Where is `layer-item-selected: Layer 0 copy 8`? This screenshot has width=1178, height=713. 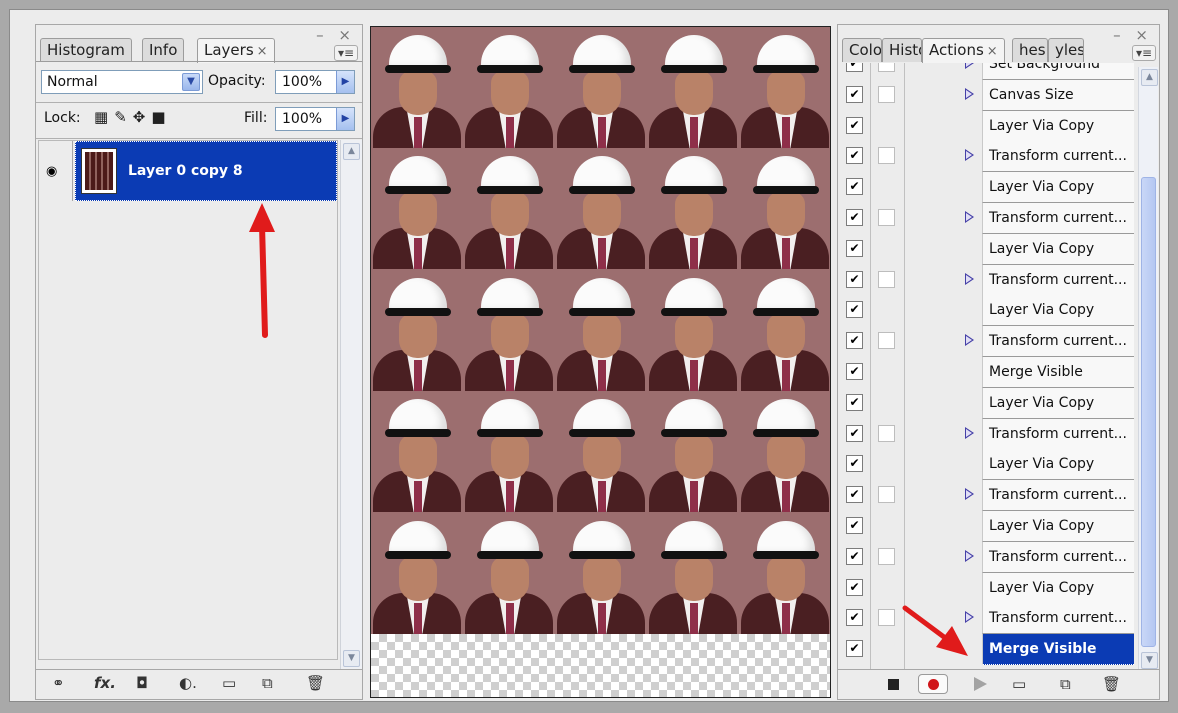
layer-item-selected: Layer 0 copy 8 is located at coordinates (206, 171).